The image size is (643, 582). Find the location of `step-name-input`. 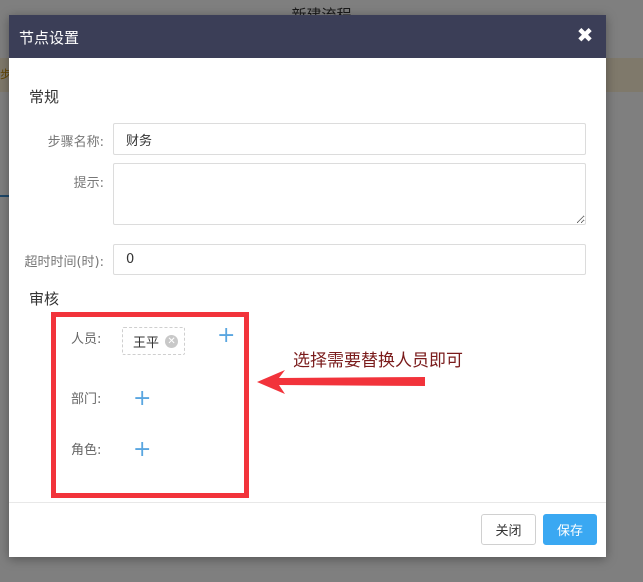

step-name-input is located at coordinates (349, 139).